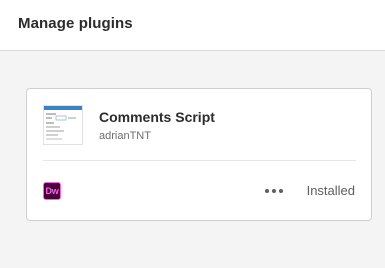 The height and width of the screenshot is (268, 385). I want to click on card-divider, so click(199, 160).